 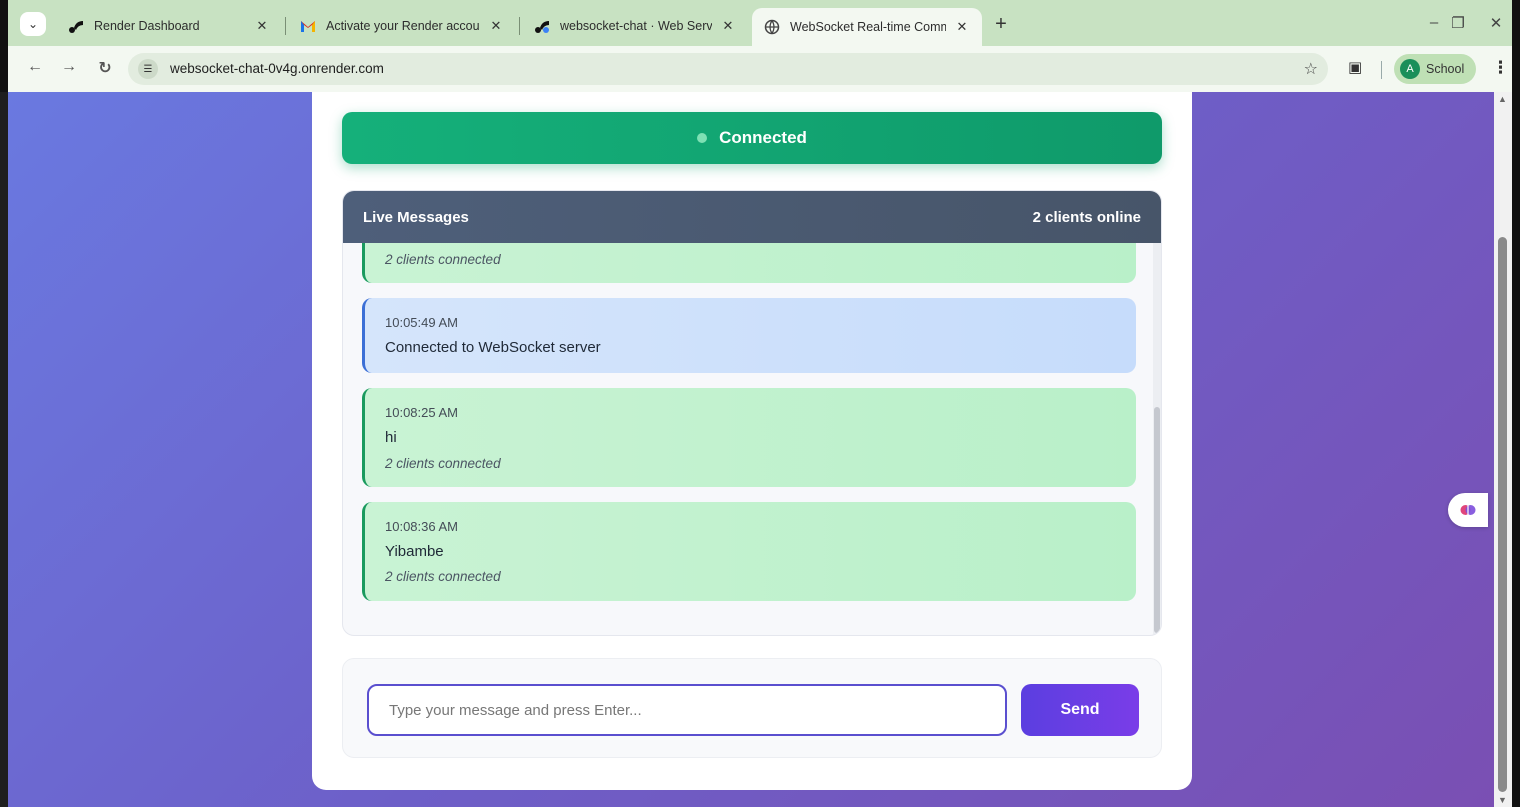 What do you see at coordinates (147, 26) in the screenshot?
I see `tab-title: Render Dashboard` at bounding box center [147, 26].